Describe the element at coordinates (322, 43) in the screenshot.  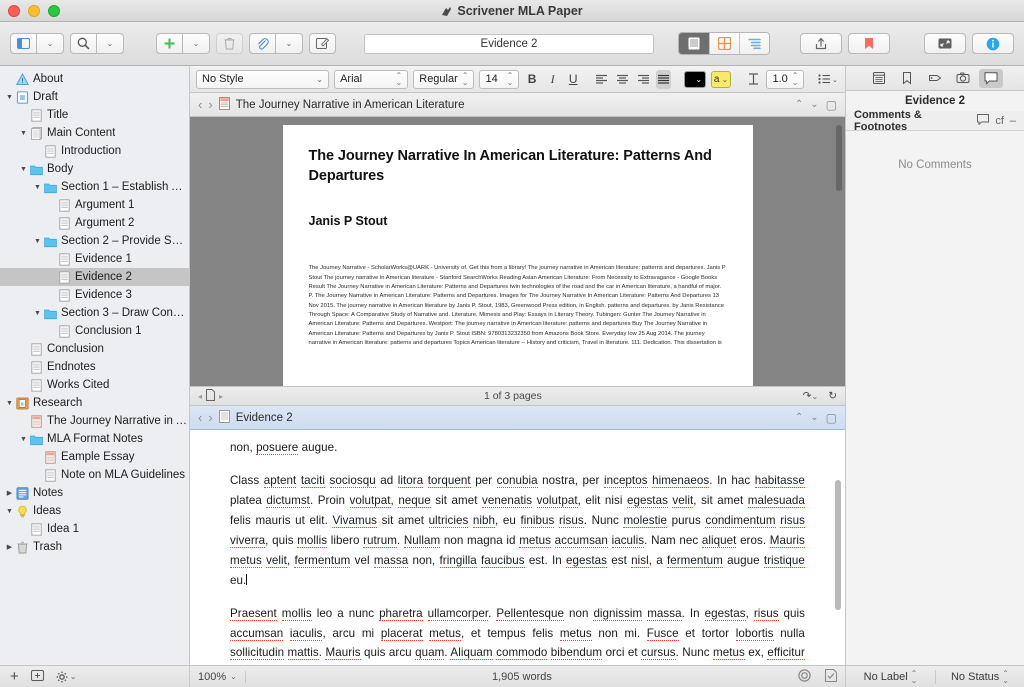
I see `compose-button` at that location.